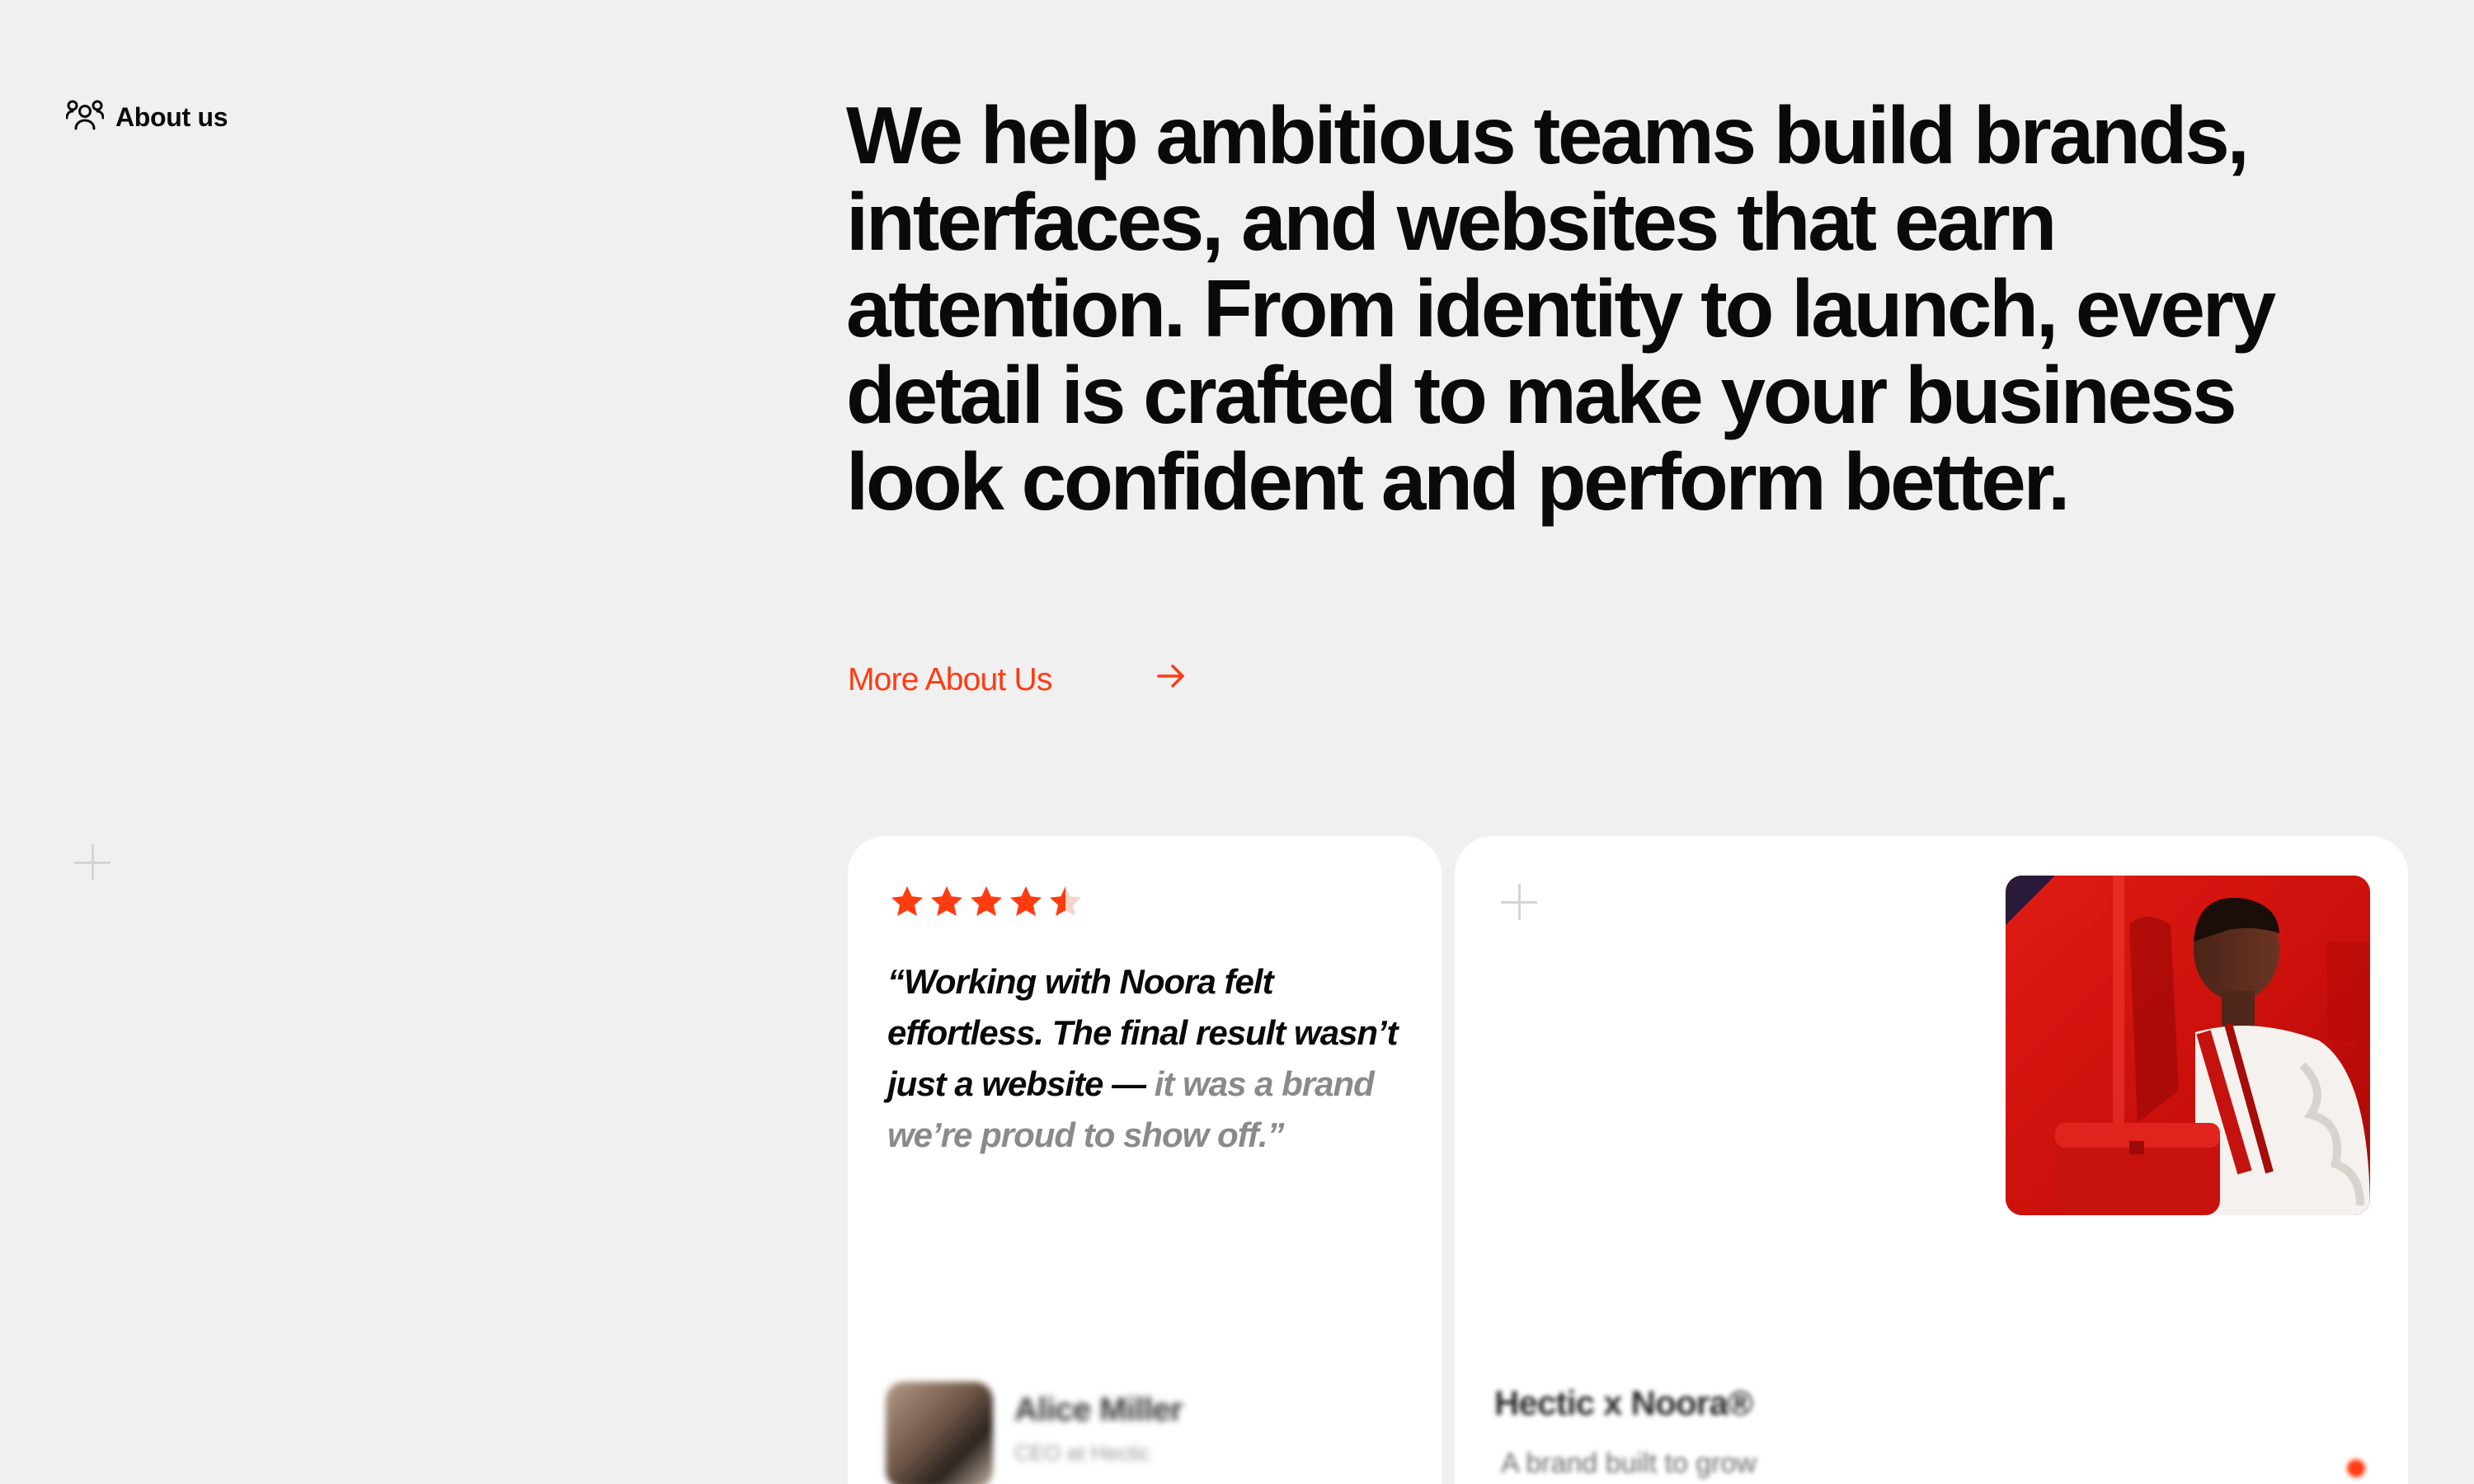 The height and width of the screenshot is (1484, 2474). I want to click on status-dot, so click(2356, 1468).